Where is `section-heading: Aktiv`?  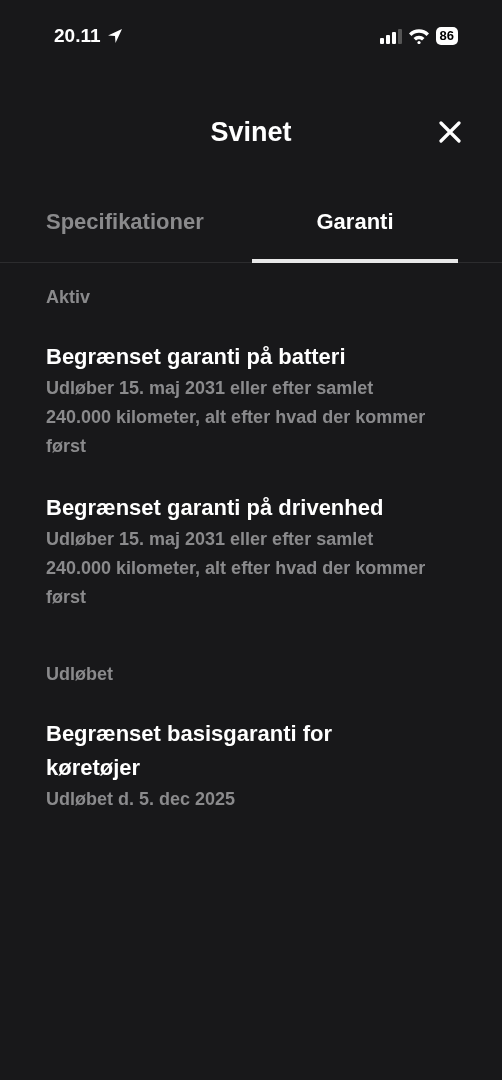 section-heading: Aktiv is located at coordinates (68, 297).